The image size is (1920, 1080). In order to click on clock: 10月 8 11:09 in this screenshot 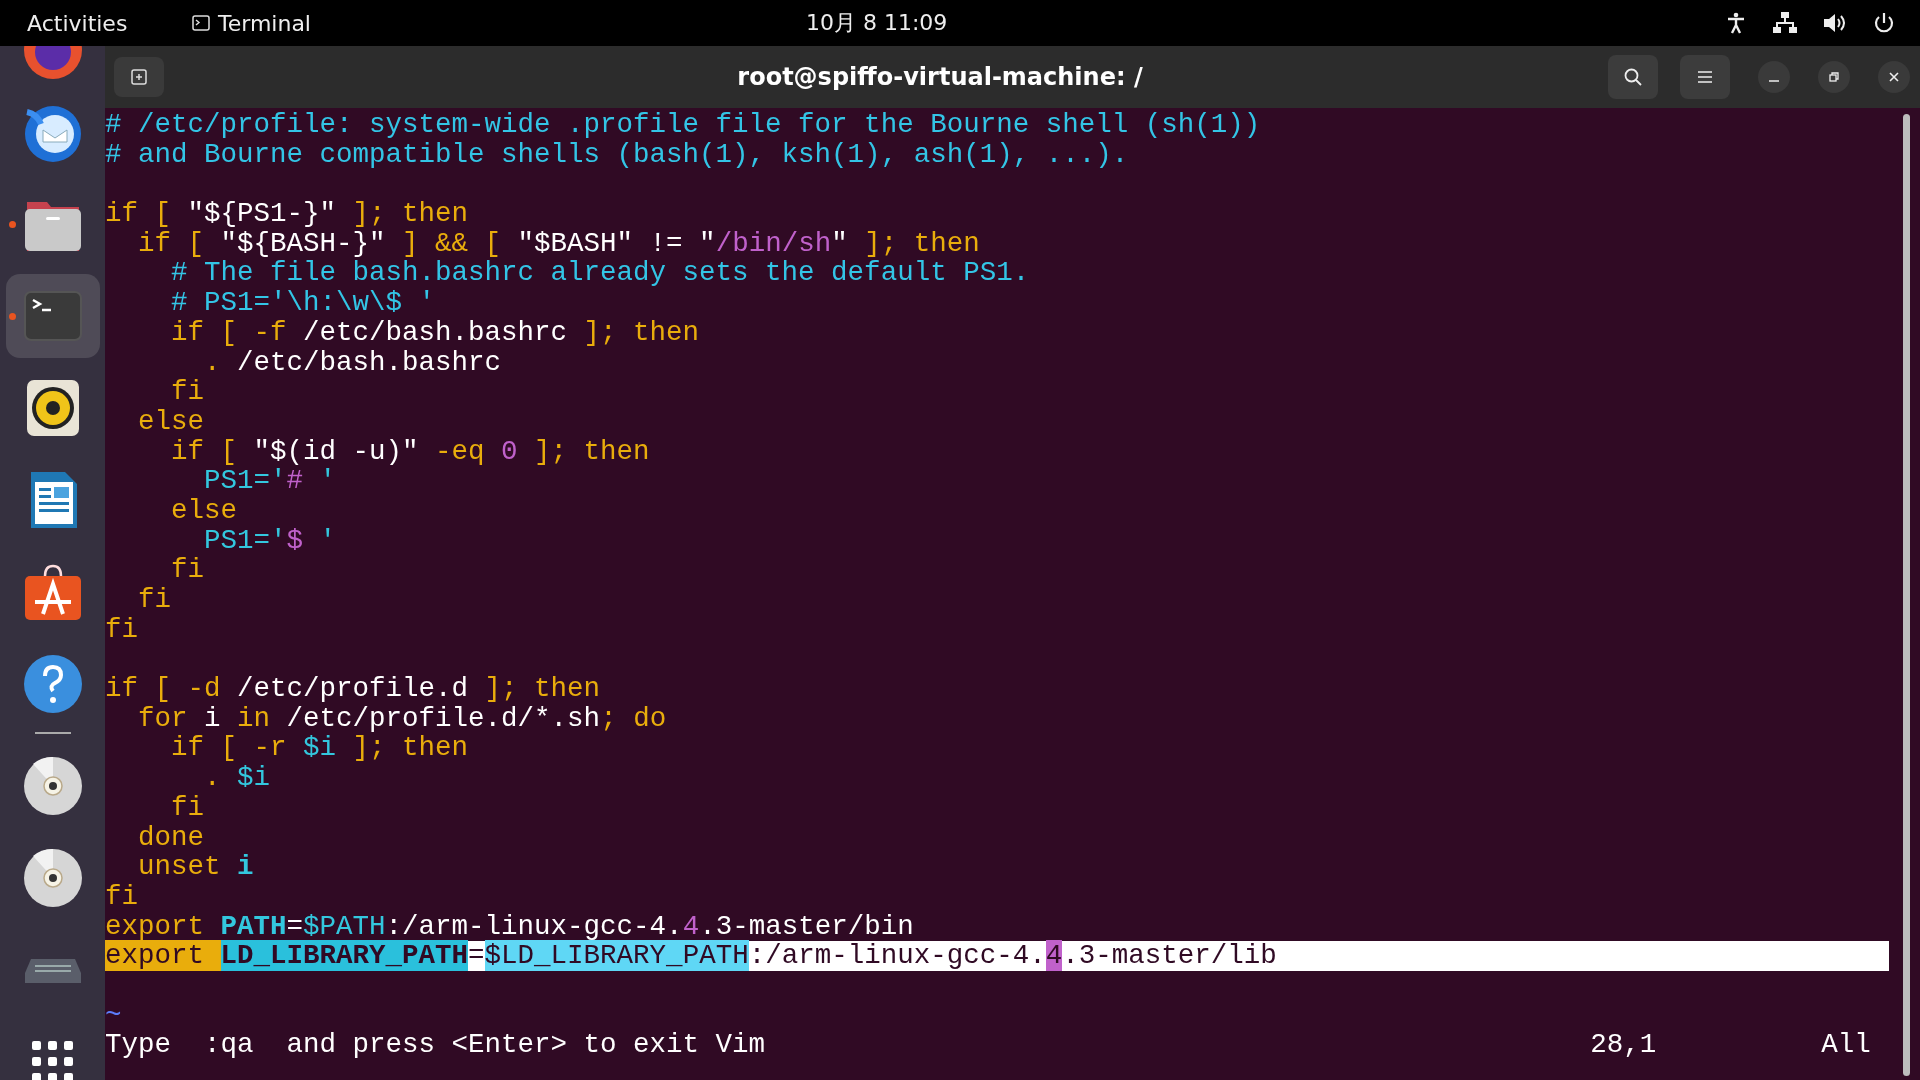, I will do `click(1056, 23)`.